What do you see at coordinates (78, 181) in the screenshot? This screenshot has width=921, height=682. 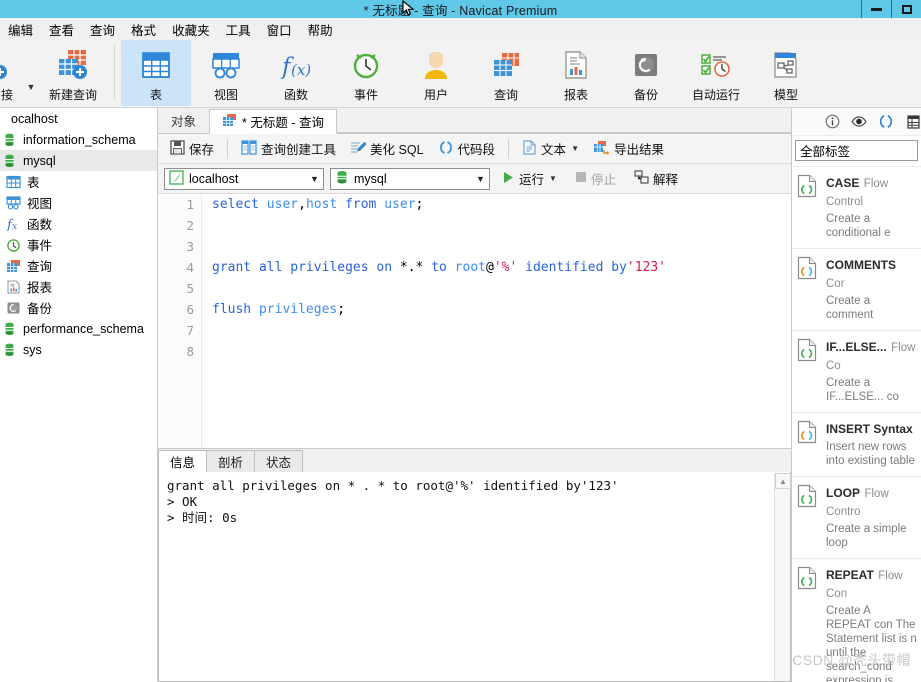 I see `sidebar-item-tables: 表` at bounding box center [78, 181].